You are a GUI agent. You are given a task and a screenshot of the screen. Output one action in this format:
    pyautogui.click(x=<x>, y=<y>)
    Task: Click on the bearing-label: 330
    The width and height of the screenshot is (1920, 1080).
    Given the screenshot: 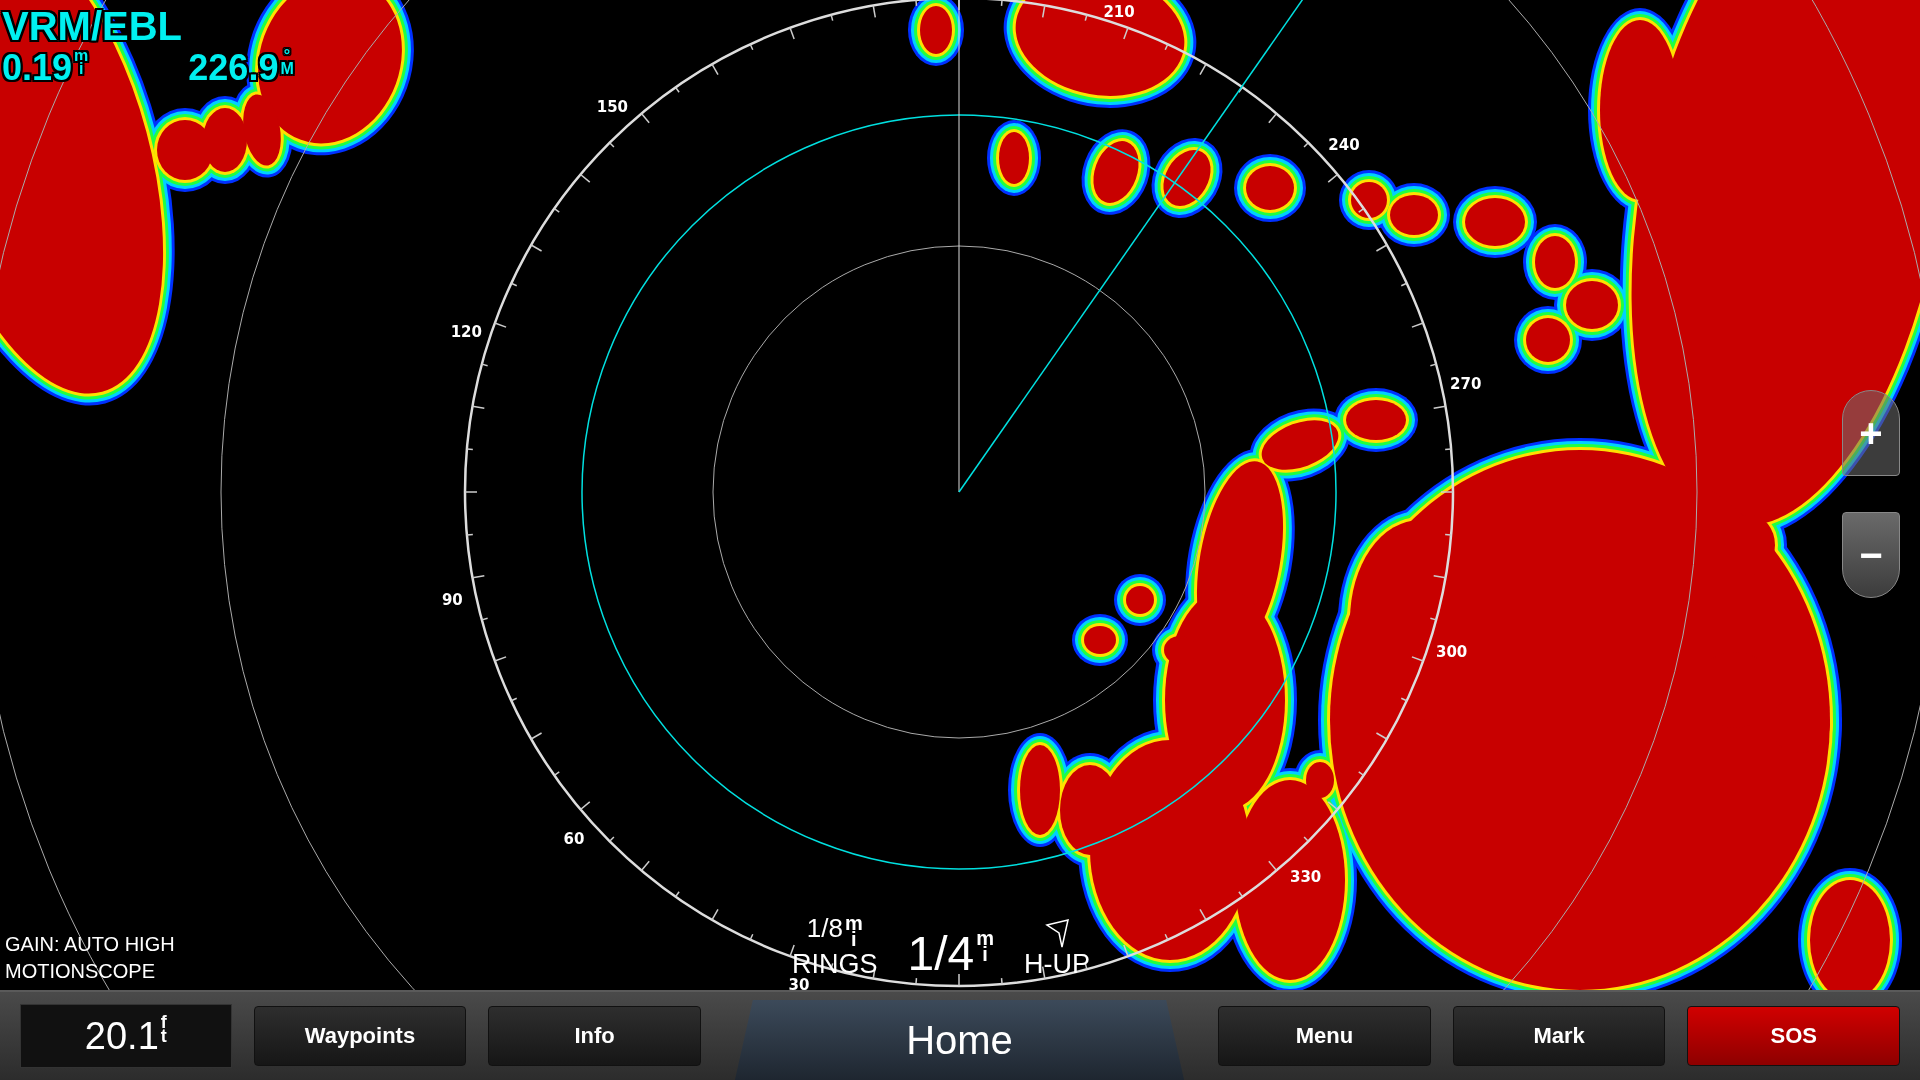 What is the action you would take?
    pyautogui.click(x=1305, y=876)
    